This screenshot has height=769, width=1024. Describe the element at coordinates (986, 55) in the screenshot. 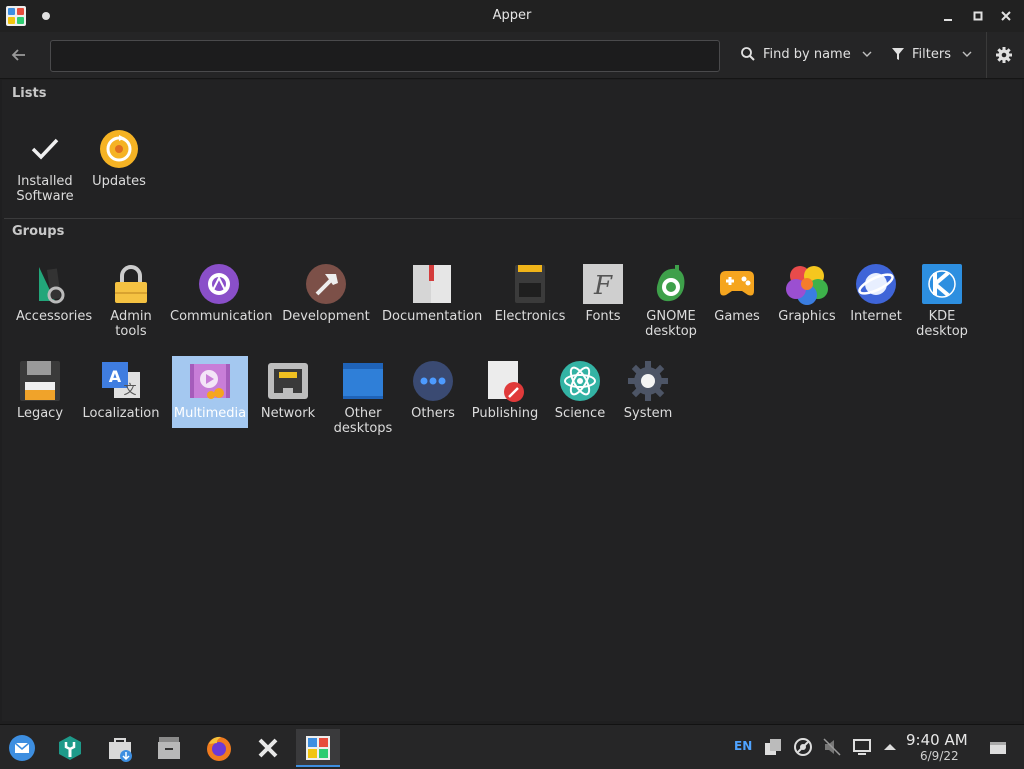

I see `toolbar-separator` at that location.